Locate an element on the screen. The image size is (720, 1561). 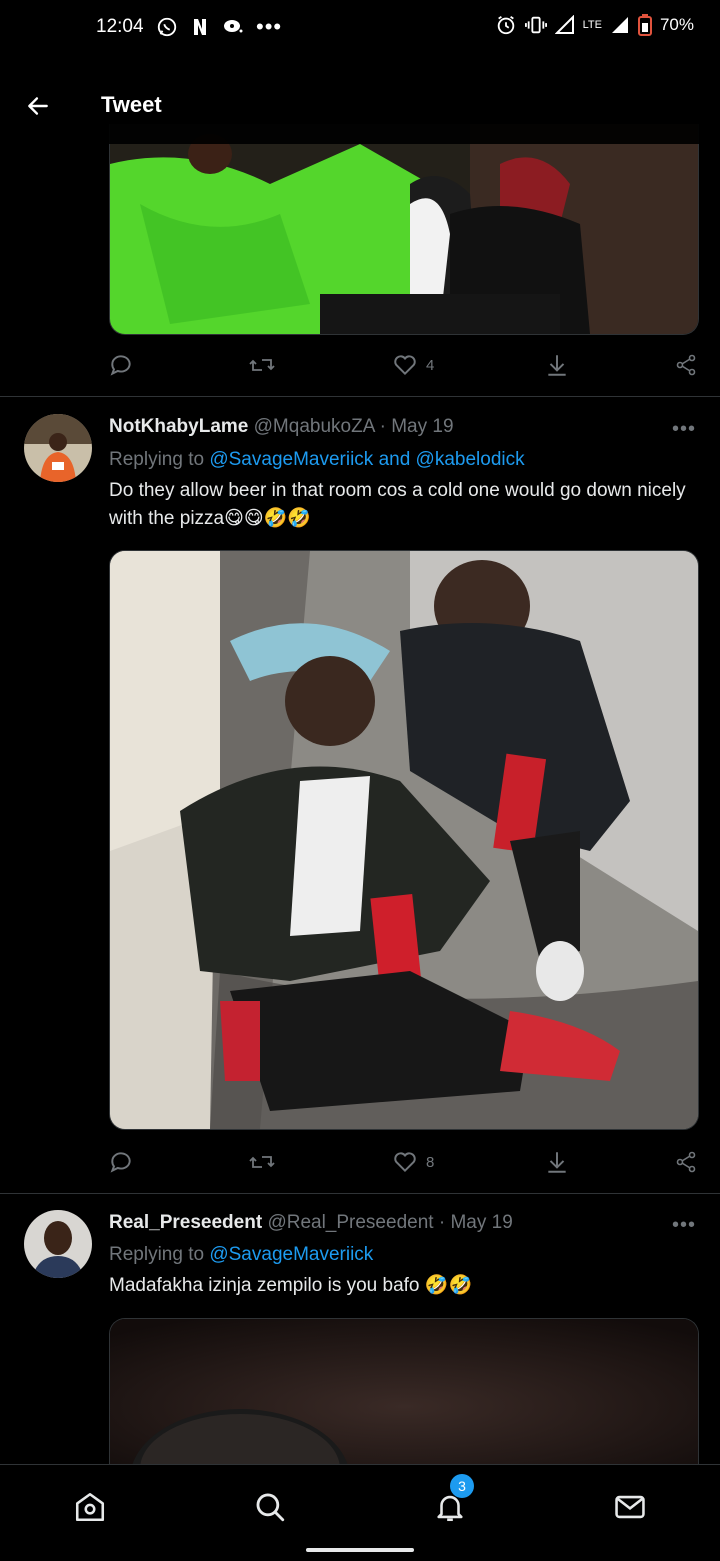
tweet-header: NotKhabyLame @MqabukoZA · May 19 is located at coordinates (281, 427).